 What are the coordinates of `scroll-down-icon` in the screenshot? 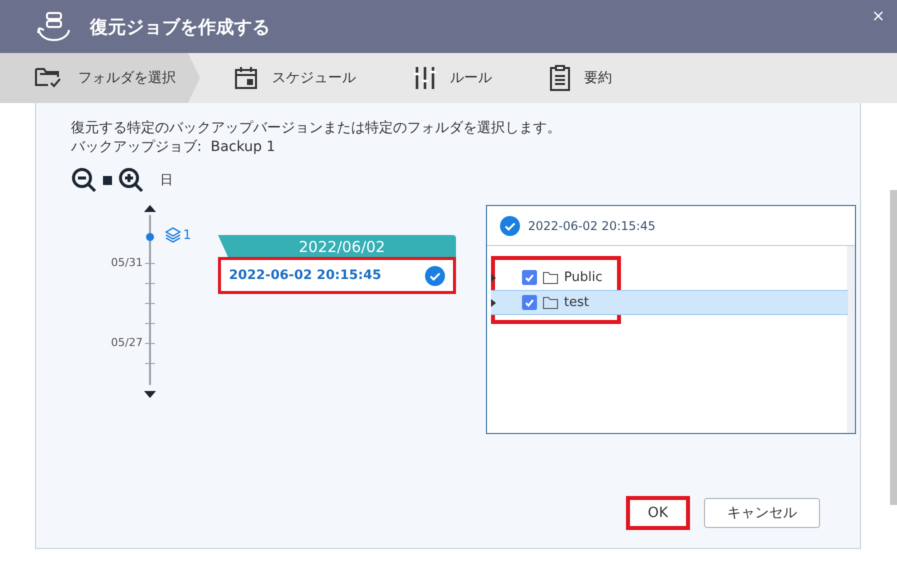 It's located at (150, 394).